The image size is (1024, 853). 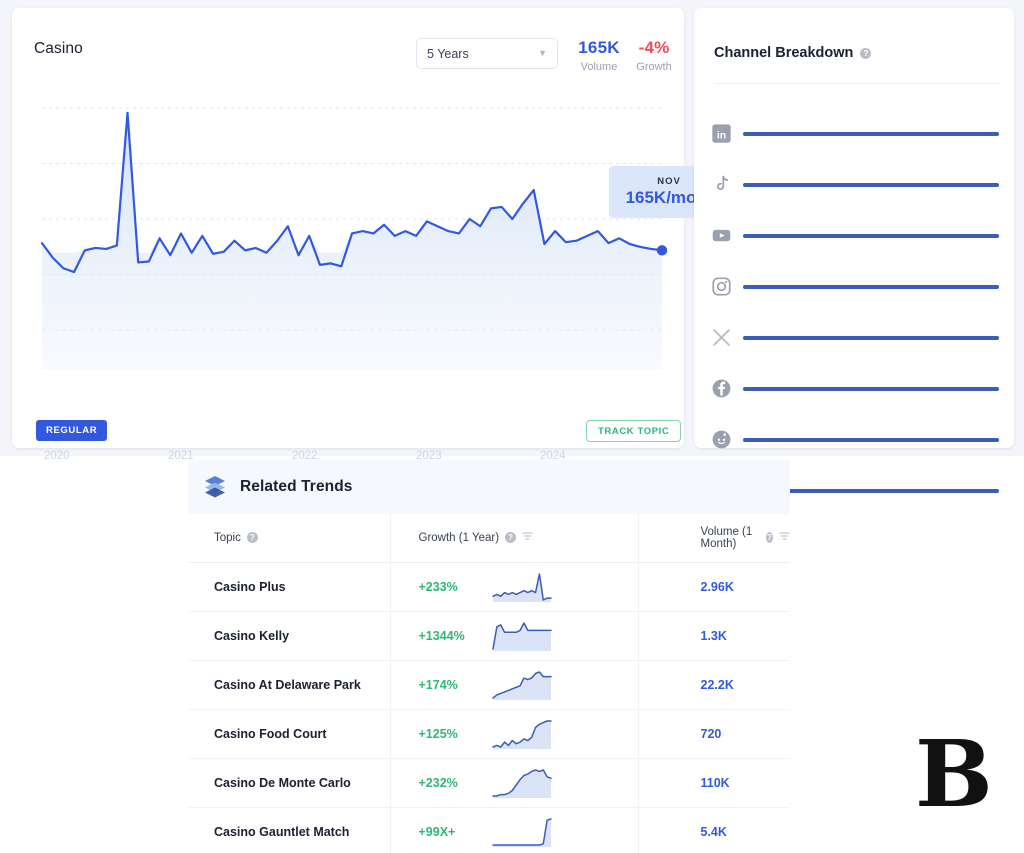 What do you see at coordinates (289, 587) in the screenshot?
I see `cell-topic: Casino Plus` at bounding box center [289, 587].